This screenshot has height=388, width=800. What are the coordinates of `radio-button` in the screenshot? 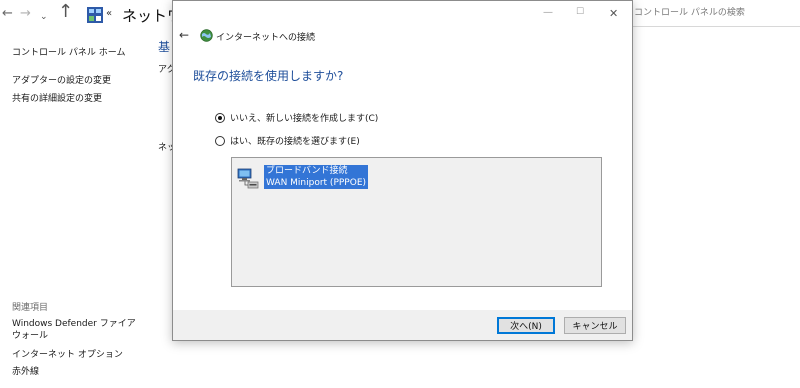 It's located at (220, 140).